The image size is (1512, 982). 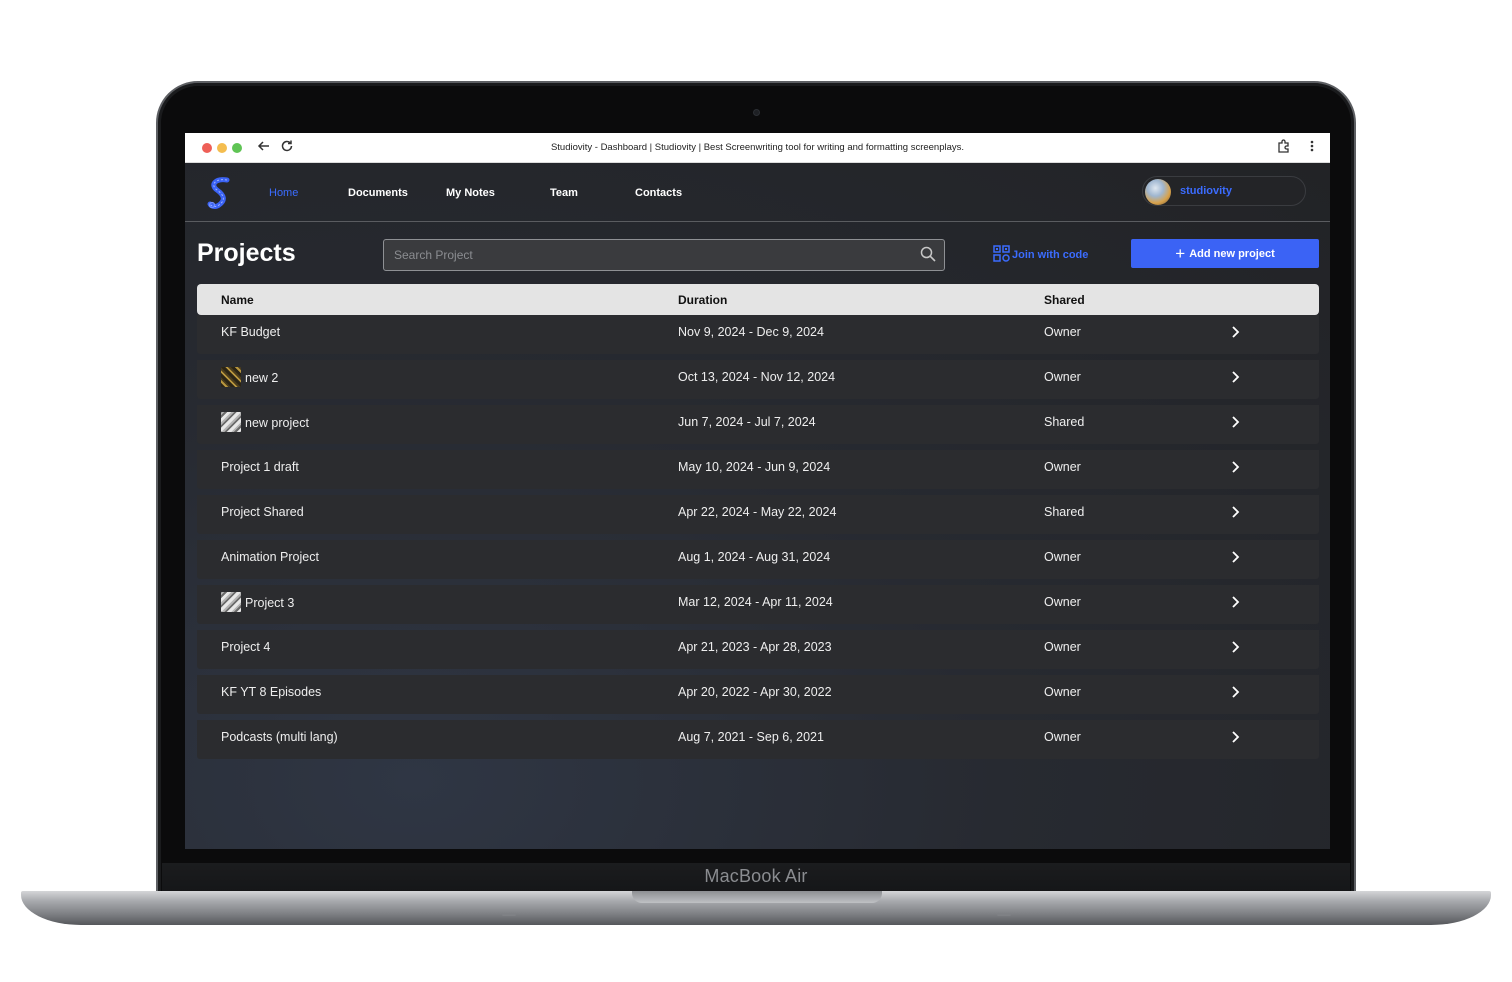 What do you see at coordinates (757, 897) in the screenshot?
I see `laptop-notch` at bounding box center [757, 897].